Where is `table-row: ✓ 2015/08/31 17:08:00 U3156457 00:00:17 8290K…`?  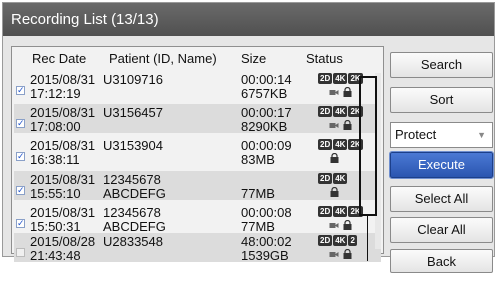 table-row: ✓ 2015/08/31 17:08:00 U3156457 00:00:17 8290K… is located at coordinates (197, 118).